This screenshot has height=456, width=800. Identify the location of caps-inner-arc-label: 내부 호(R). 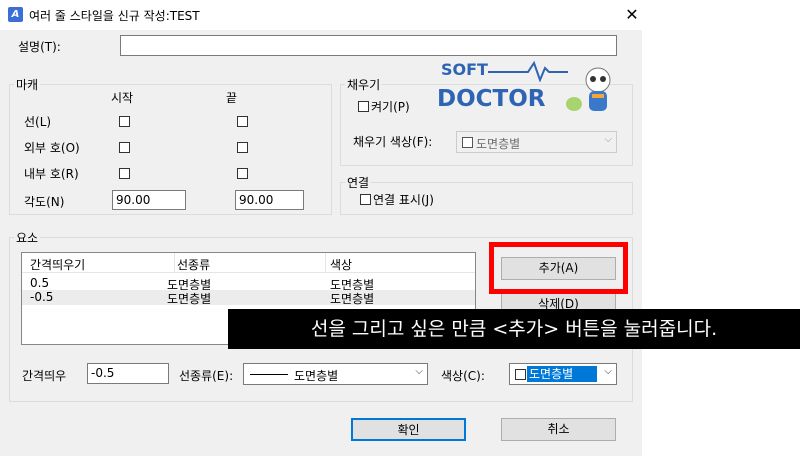
(51, 174).